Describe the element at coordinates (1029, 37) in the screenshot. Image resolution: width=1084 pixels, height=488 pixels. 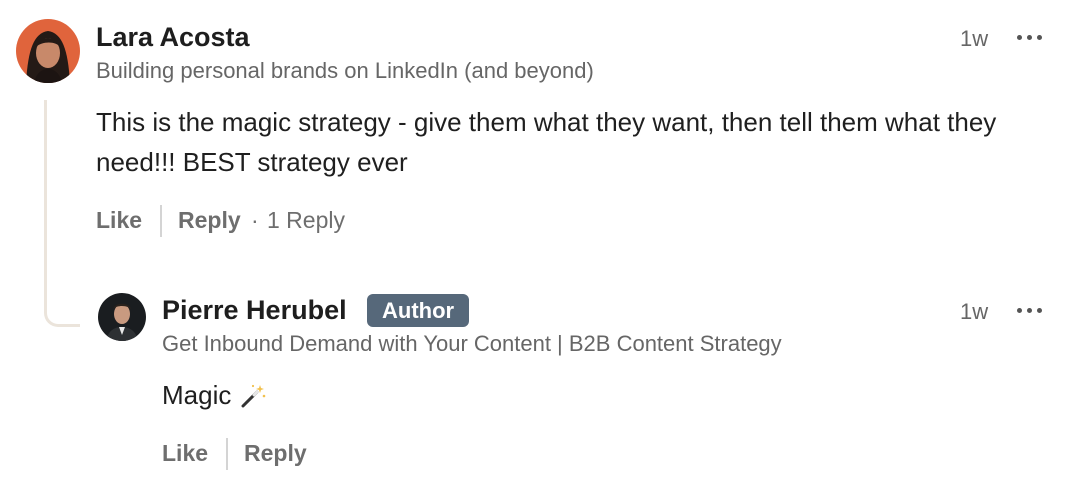
I see `more-options-icon` at that location.